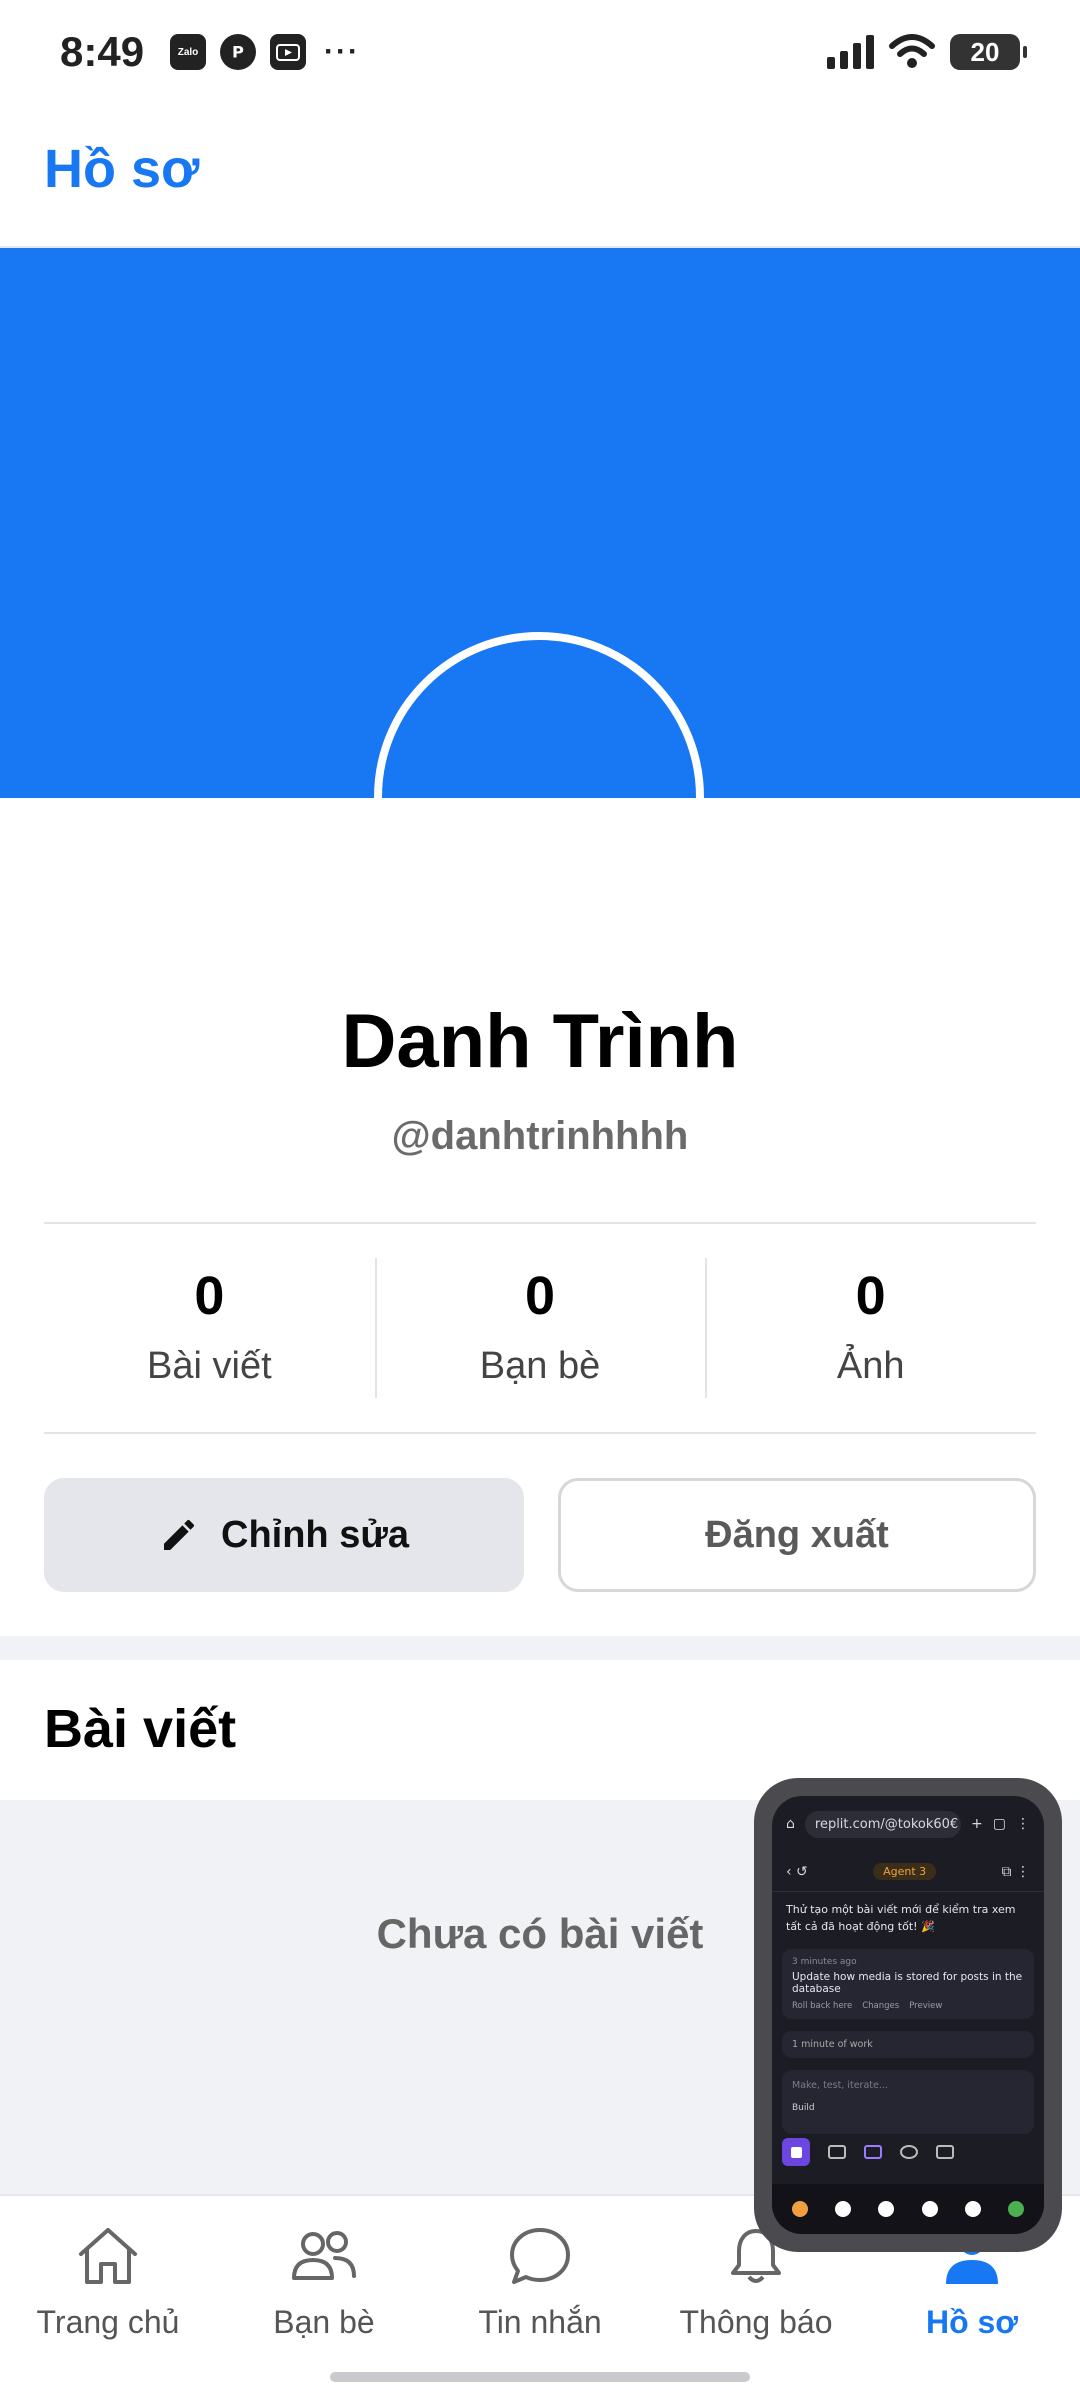  What do you see at coordinates (539, 715) in the screenshot?
I see `avatar` at bounding box center [539, 715].